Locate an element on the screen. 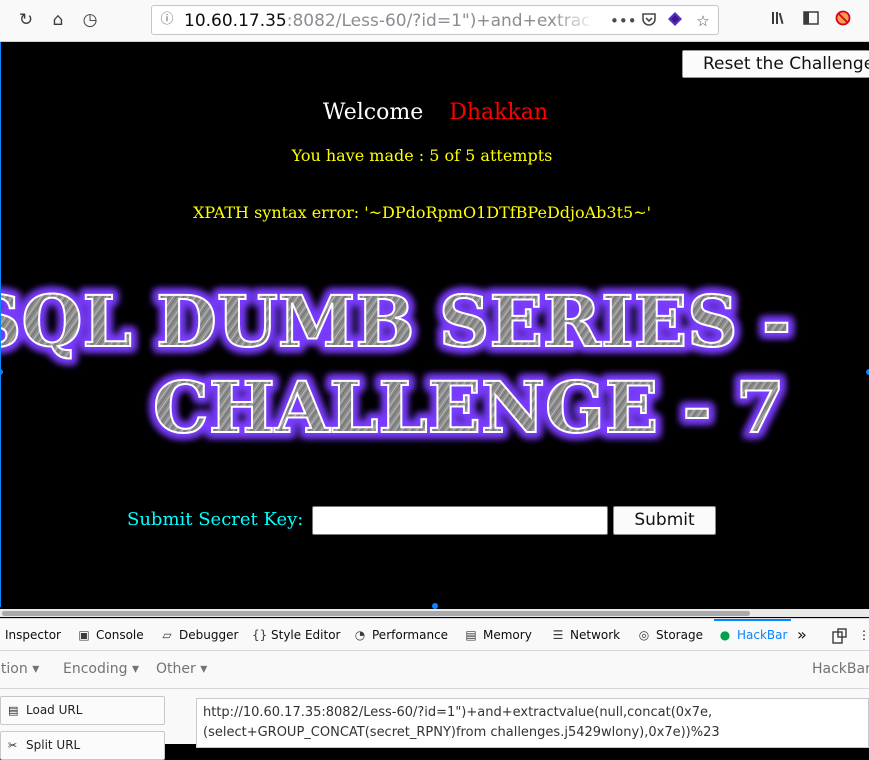 The image size is (869, 760). secret-key-input is located at coordinates (460, 520).